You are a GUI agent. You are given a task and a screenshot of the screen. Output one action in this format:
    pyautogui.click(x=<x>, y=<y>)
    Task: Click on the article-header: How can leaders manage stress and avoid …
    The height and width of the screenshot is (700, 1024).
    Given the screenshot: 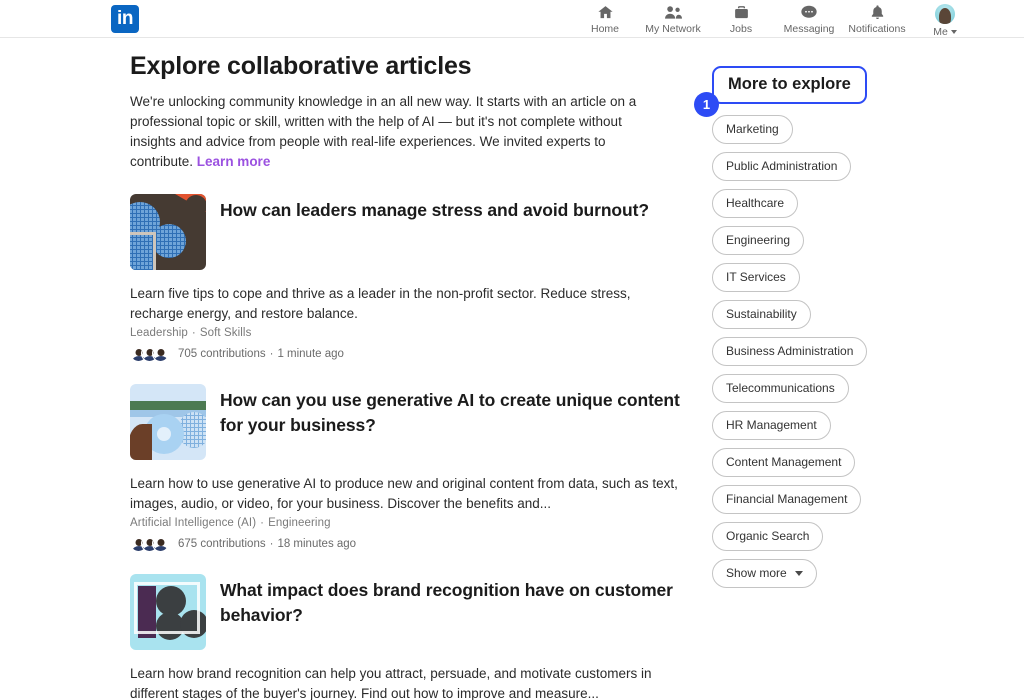 What is the action you would take?
    pyautogui.click(x=408, y=232)
    